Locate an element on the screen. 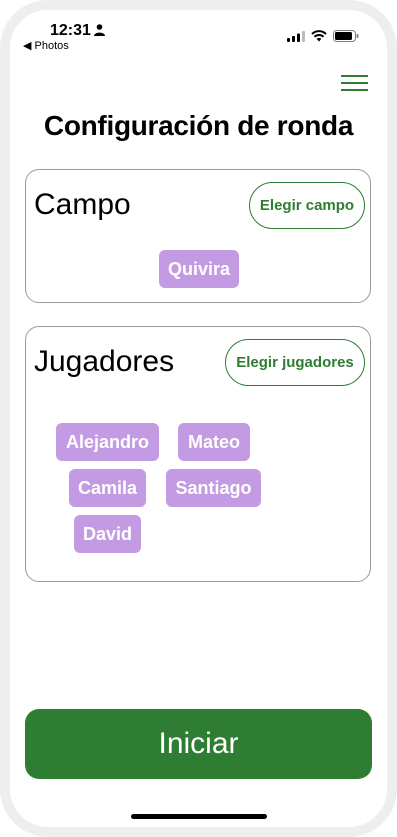 This screenshot has height=837, width=397. choose-players-button: Elegir jugadores is located at coordinates (295, 362).